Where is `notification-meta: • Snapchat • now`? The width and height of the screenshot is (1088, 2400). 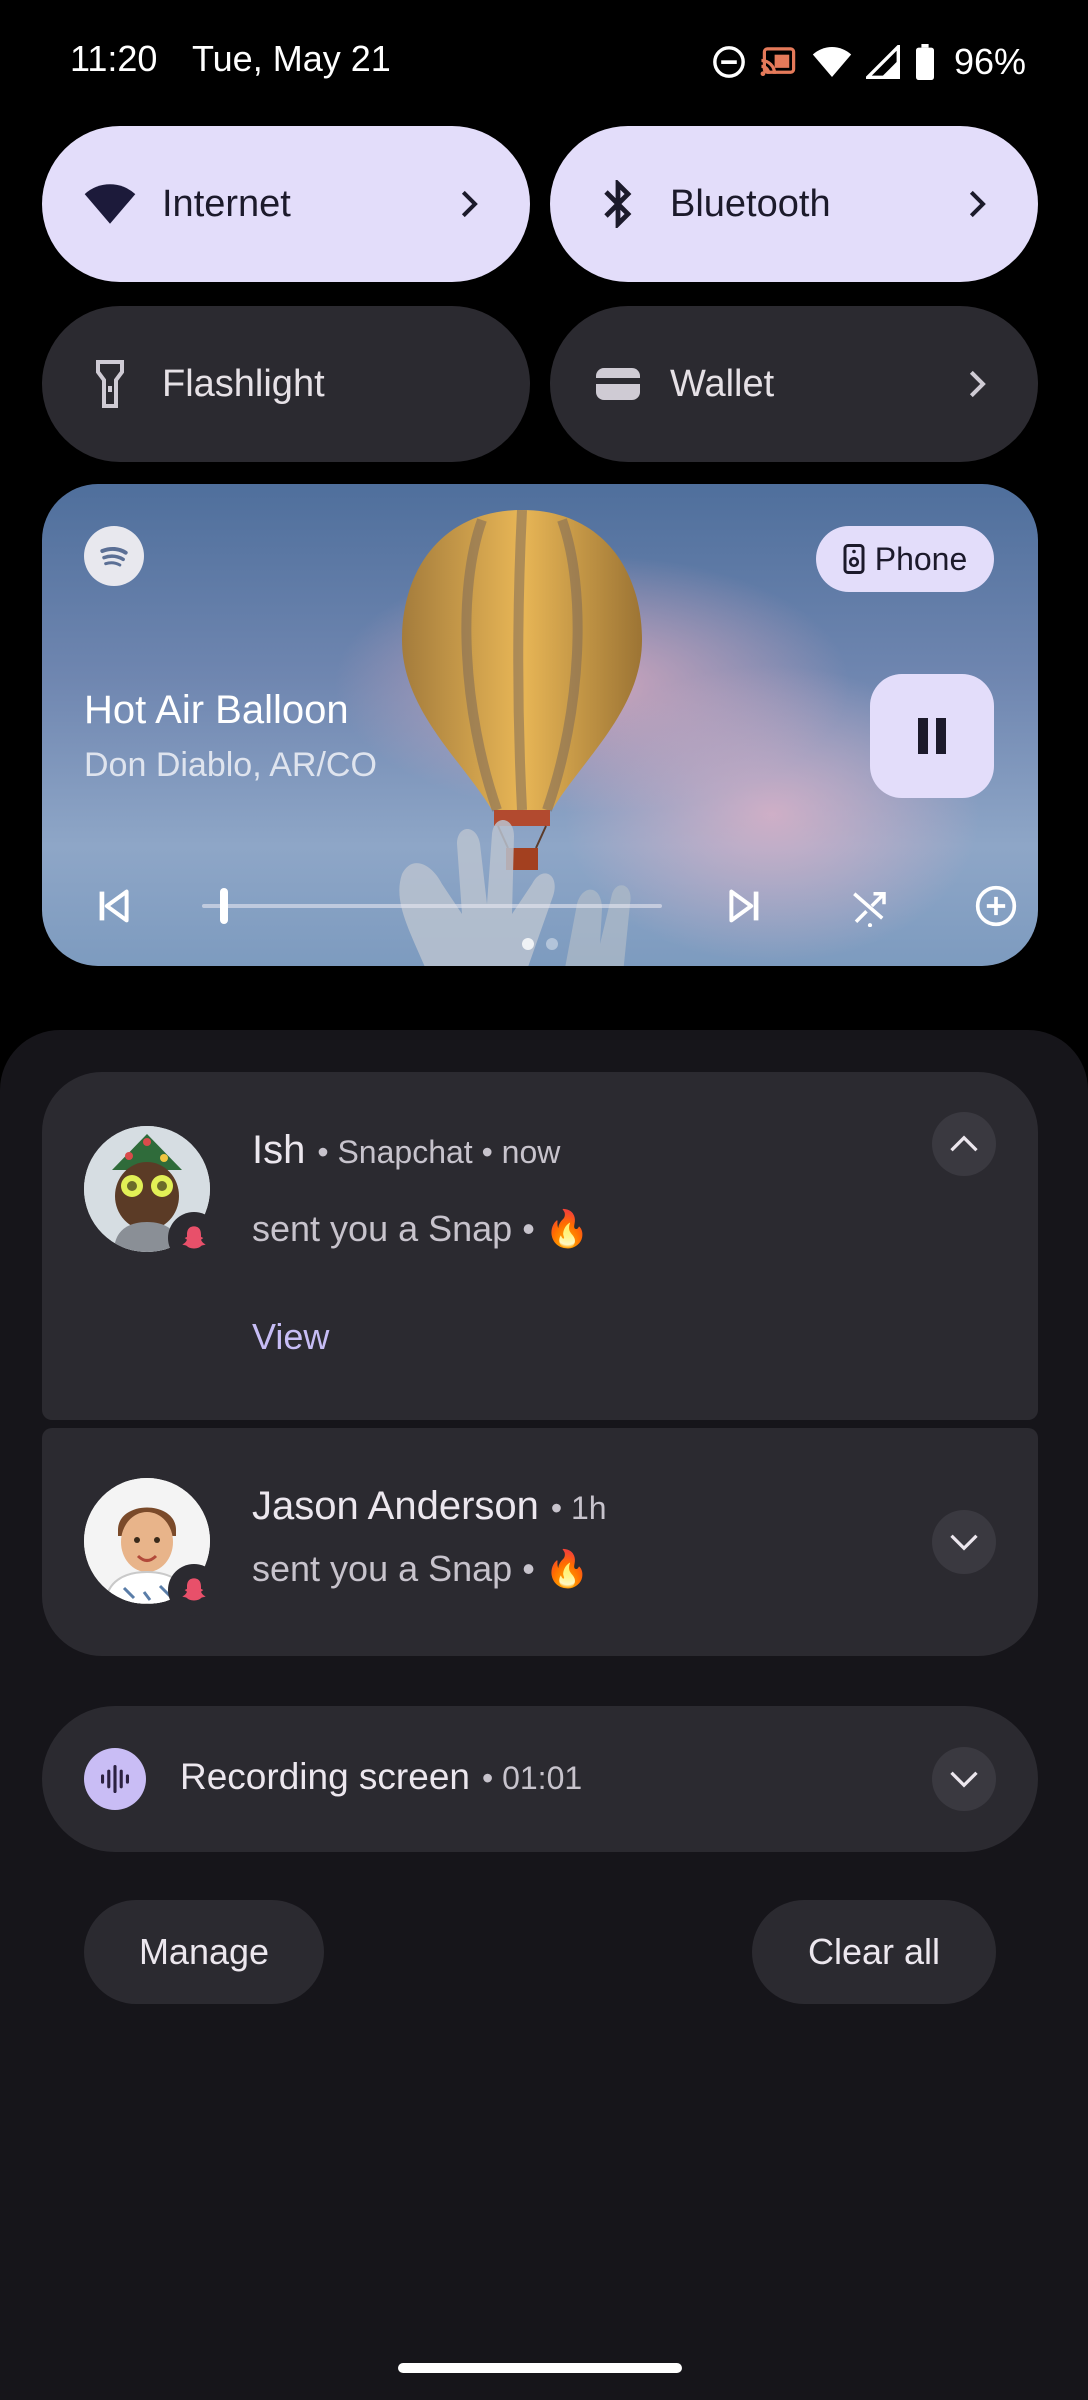 notification-meta: • Snapchat • now is located at coordinates (439, 1152).